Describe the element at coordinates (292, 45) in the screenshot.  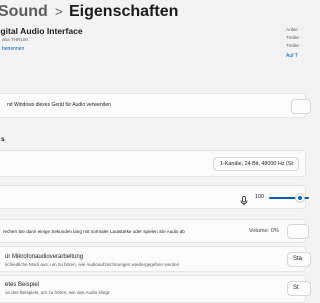
I see `device-meta-label-3: Treibe` at that location.